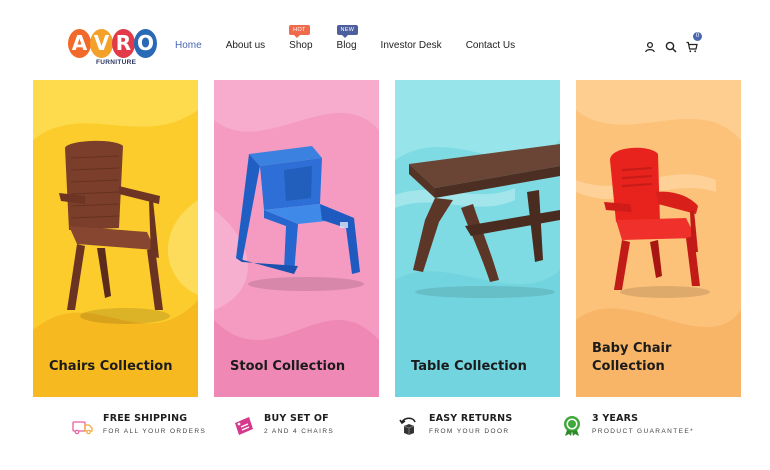  I want to click on nav-label: Contact Us, so click(490, 45).